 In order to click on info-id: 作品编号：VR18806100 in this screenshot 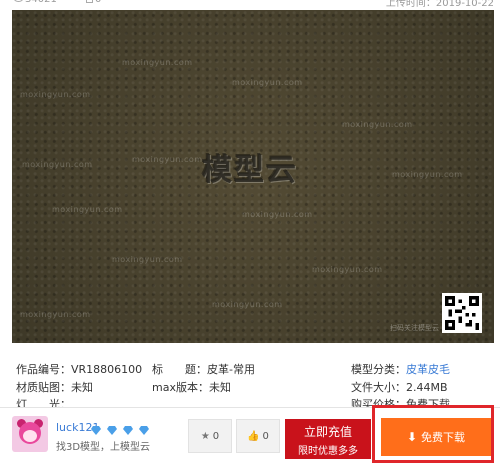, I will do `click(79, 369)`.